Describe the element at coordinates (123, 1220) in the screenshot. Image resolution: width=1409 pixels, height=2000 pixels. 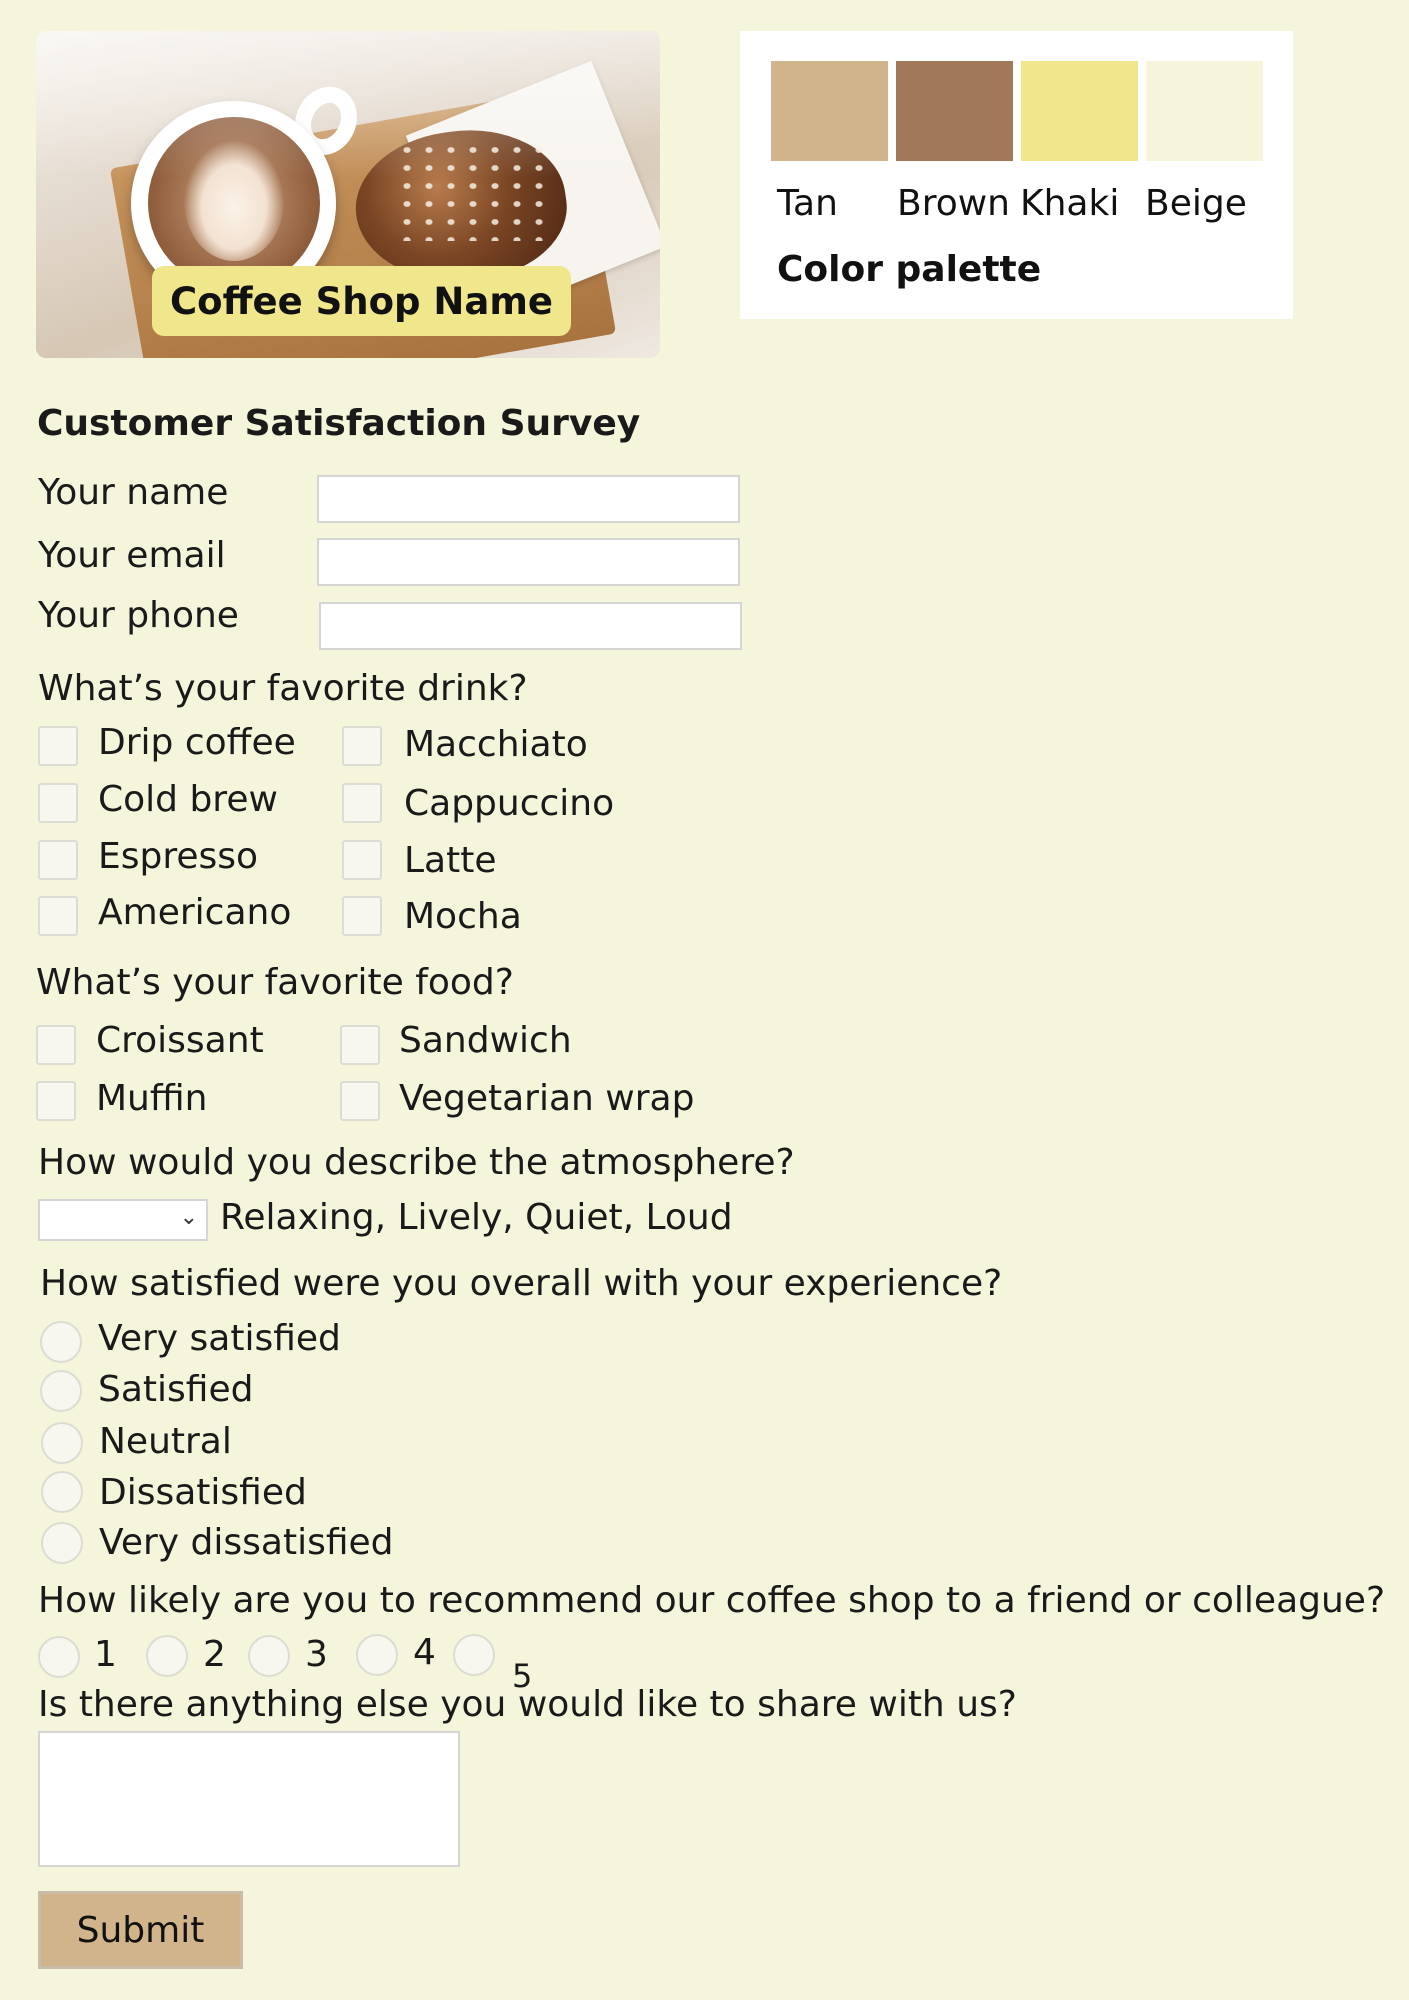
I see `atmosphere-select: ⌄` at that location.